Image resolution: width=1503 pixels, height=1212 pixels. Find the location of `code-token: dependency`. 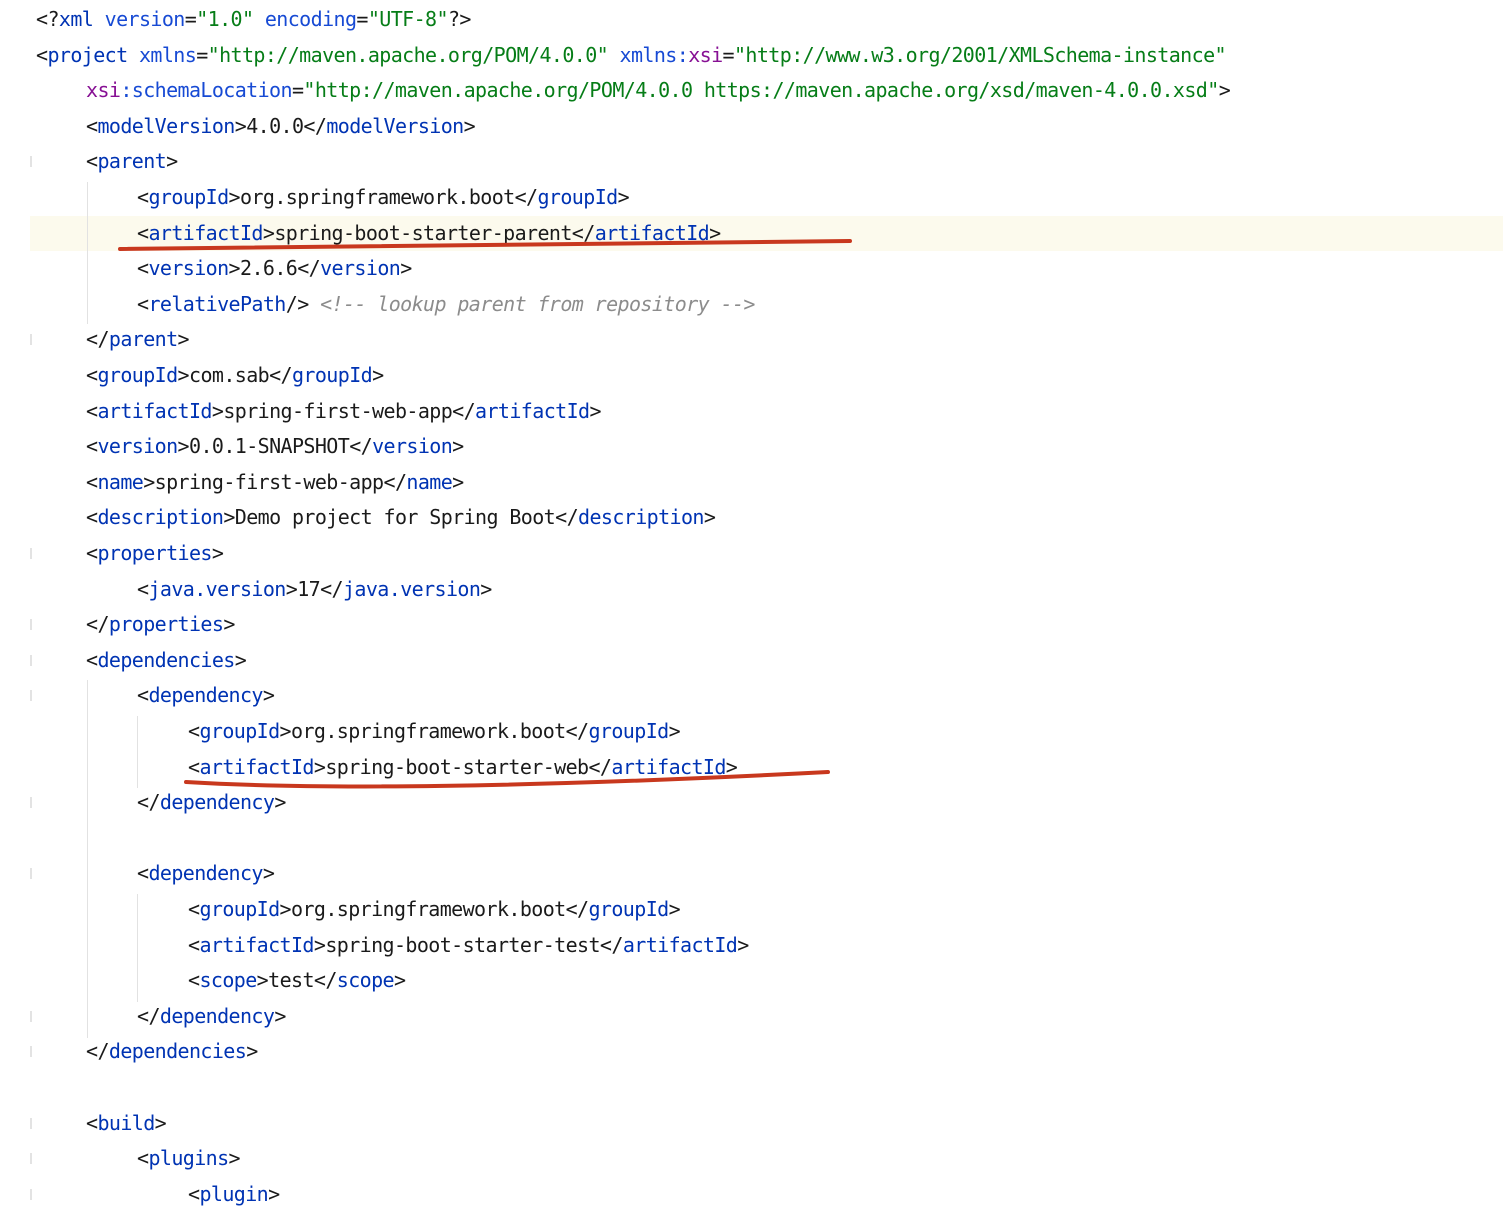

code-token: dependency is located at coordinates (217, 1015).